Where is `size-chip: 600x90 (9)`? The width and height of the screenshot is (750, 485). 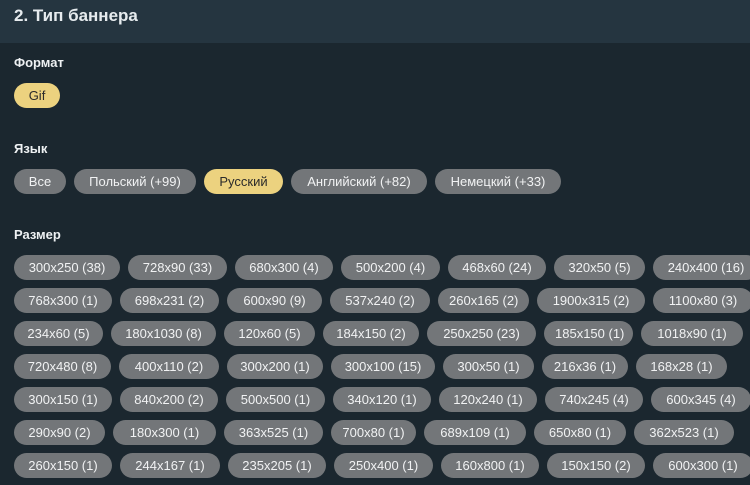
size-chip: 600x90 (9) is located at coordinates (274, 300).